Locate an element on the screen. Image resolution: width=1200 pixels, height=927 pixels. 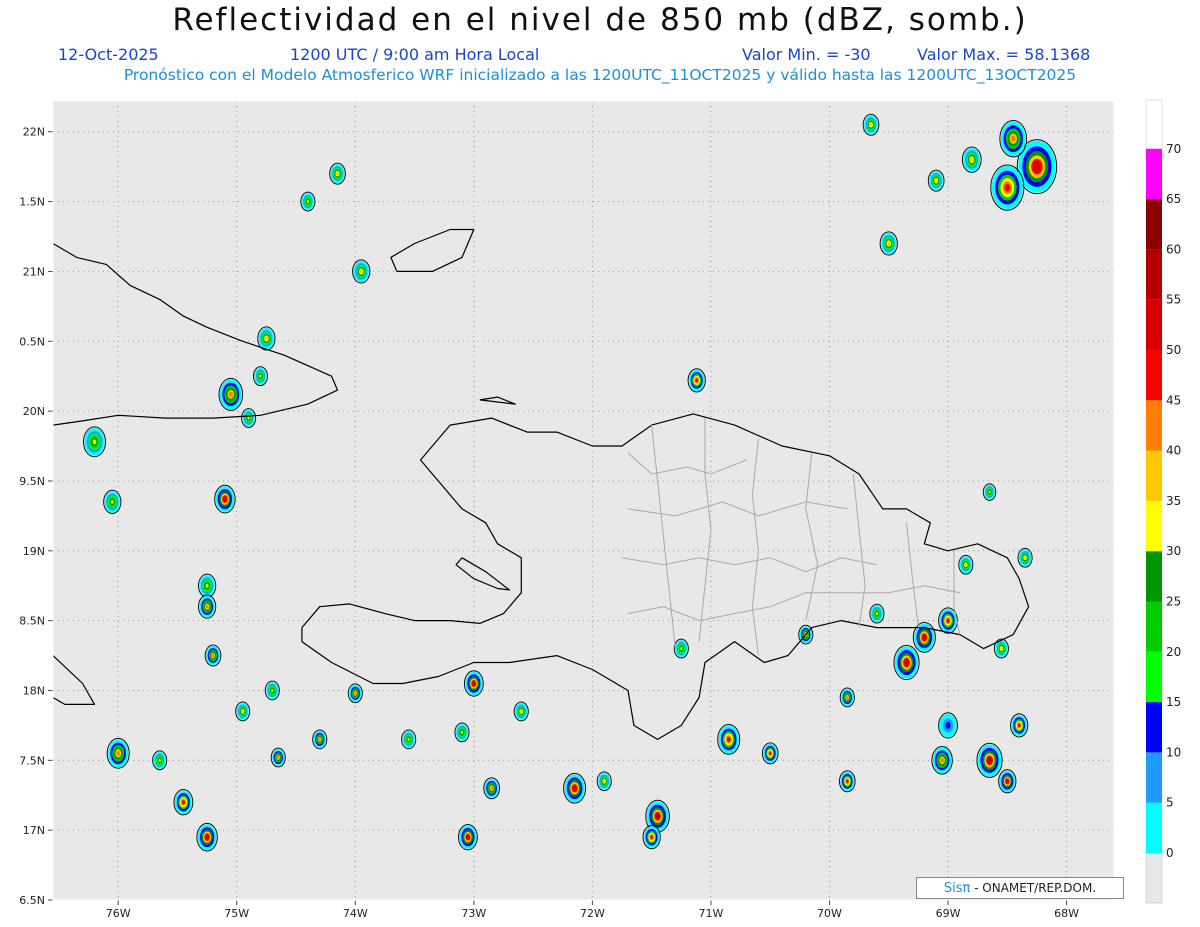
colorbar: 0 5 10 15 20 25 30 35 40 45 50 55 60 65 70 is located at coordinates (1163, 501).